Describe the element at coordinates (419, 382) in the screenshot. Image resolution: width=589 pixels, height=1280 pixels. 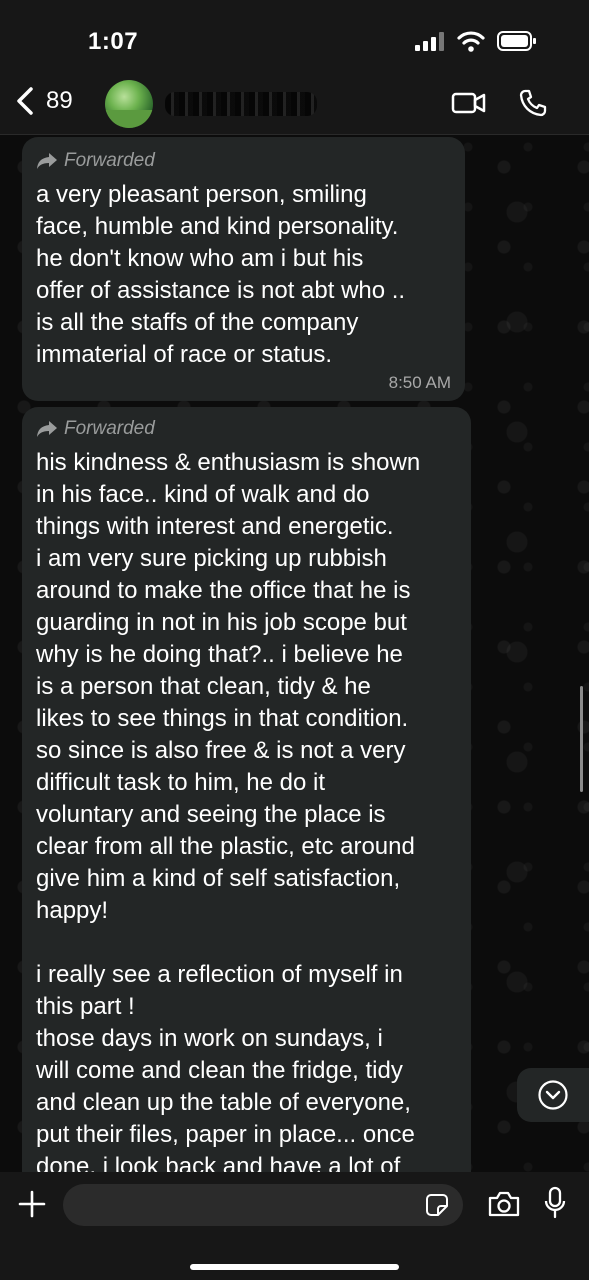
I see `message-time: 8:50 AM` at that location.